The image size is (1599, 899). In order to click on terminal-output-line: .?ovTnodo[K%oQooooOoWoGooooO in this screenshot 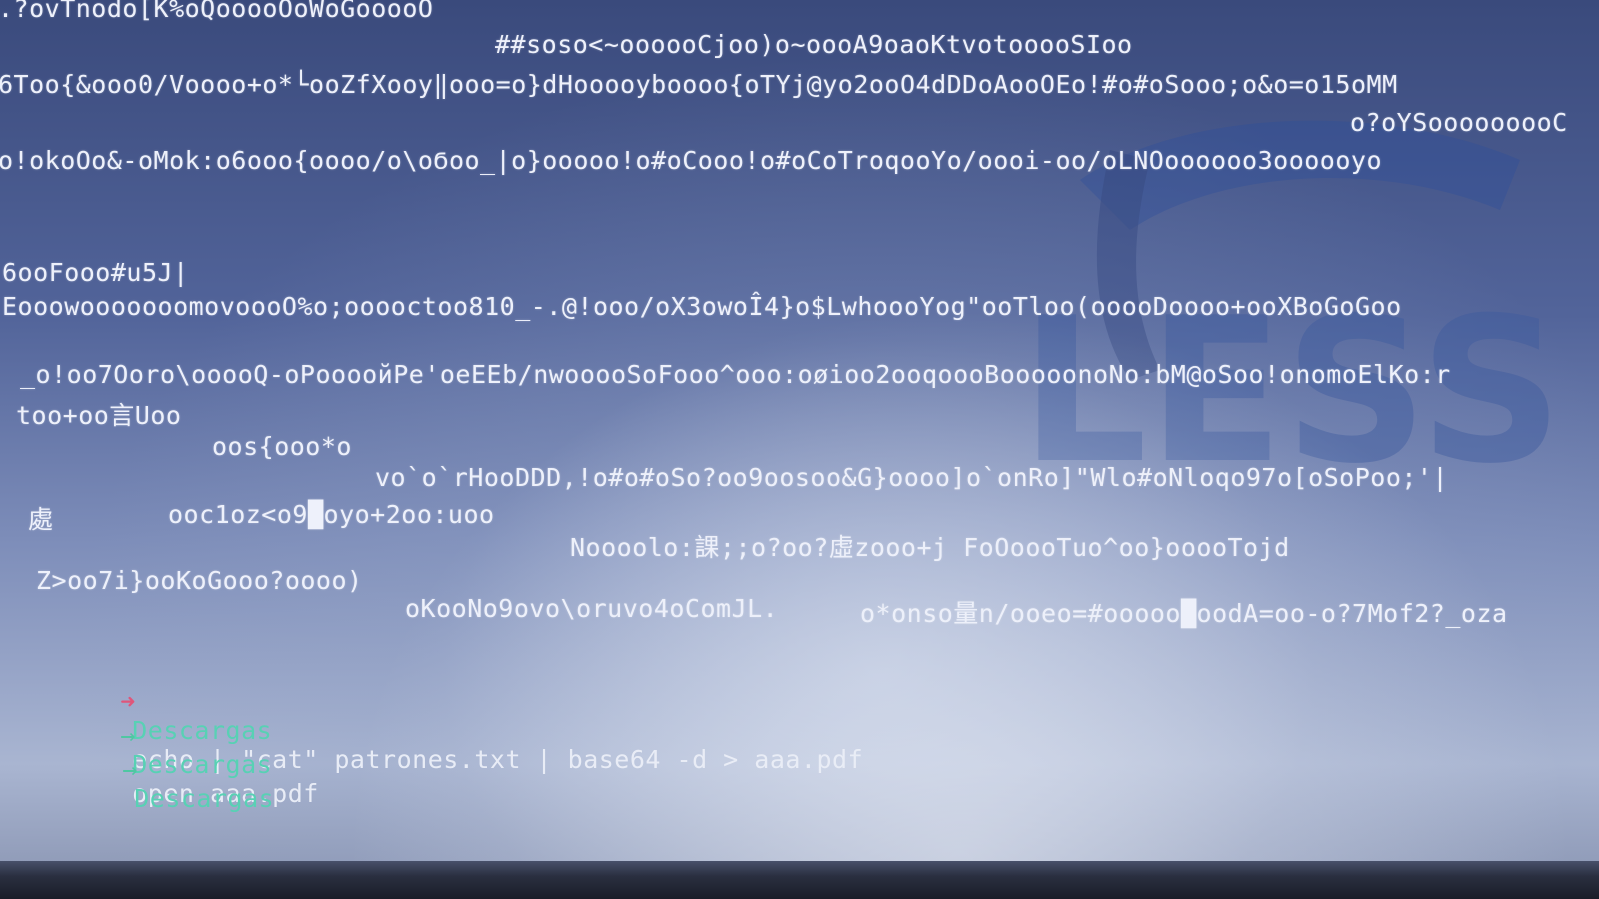, I will do `click(217, 11)`.